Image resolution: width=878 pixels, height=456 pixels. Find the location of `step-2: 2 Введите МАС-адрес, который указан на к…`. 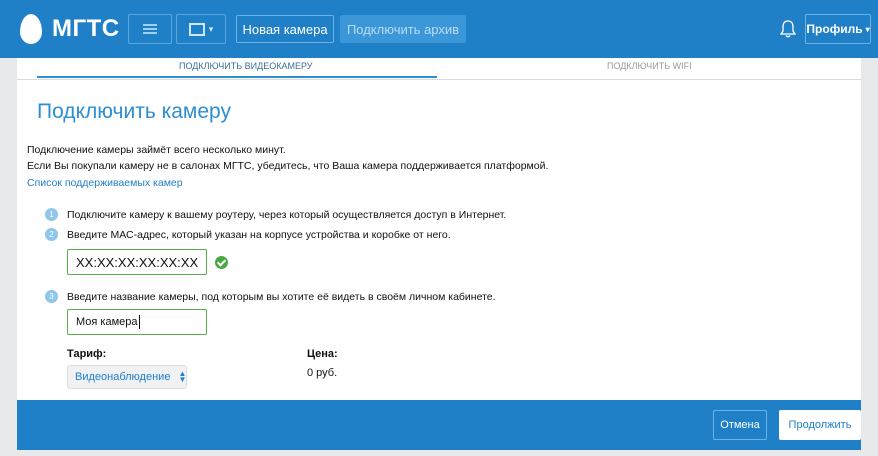

step-2: 2 Введите МАС-адрес, который указан на к… is located at coordinates (248, 234).